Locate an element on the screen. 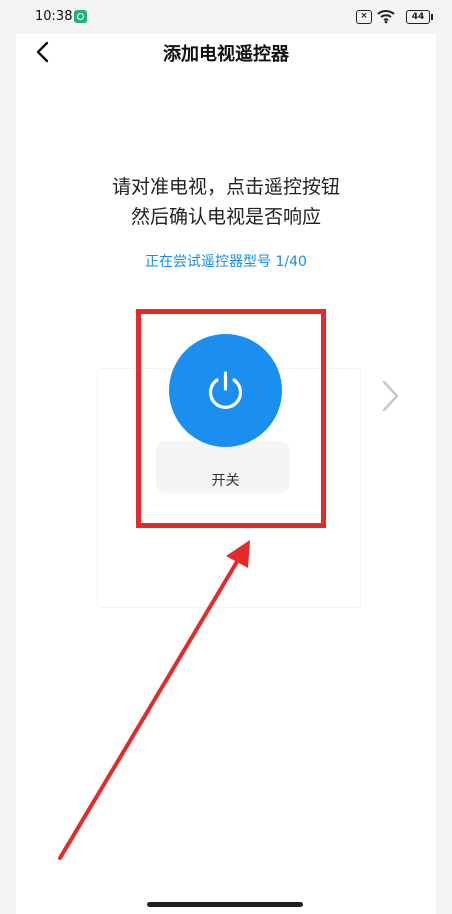 The width and height of the screenshot is (452, 914). status-bar: 10:38 × 44 is located at coordinates (226, 17).